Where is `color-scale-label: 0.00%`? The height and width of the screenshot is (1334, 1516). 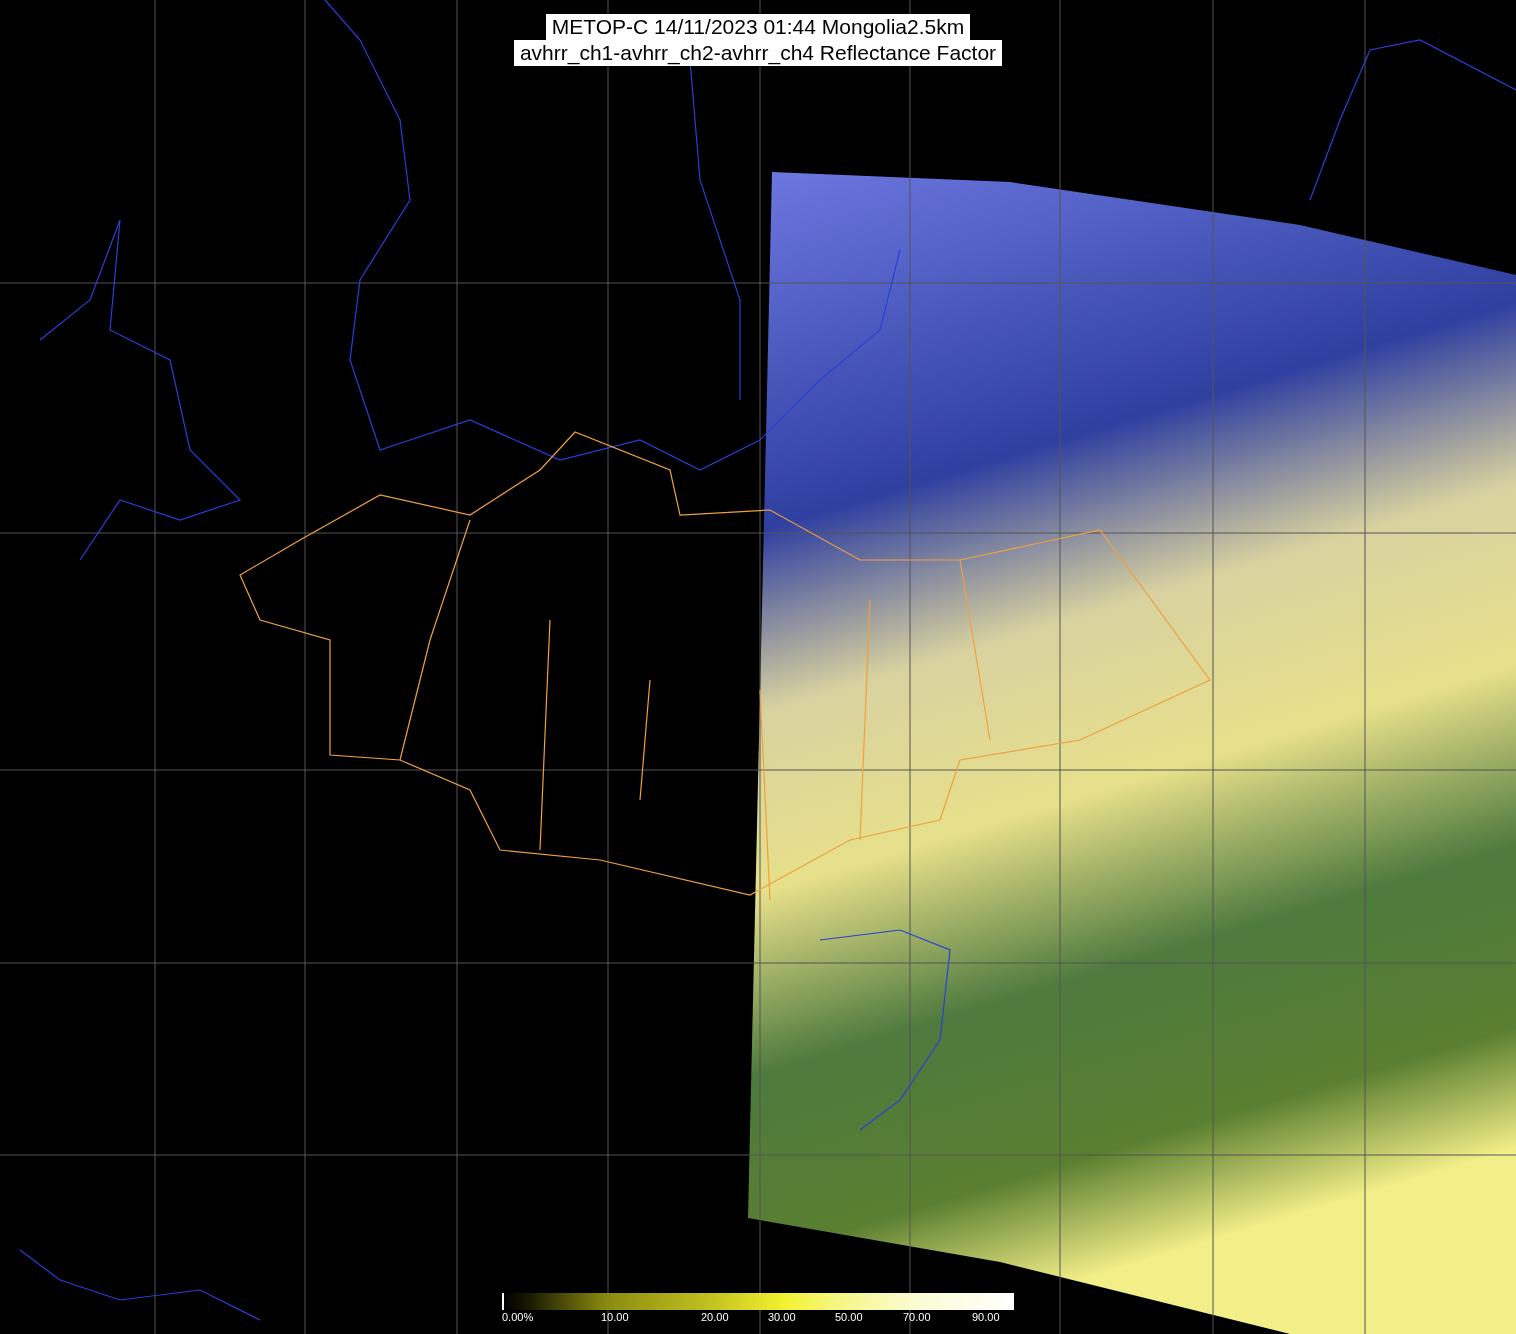
color-scale-label: 0.00% is located at coordinates (518, 1317).